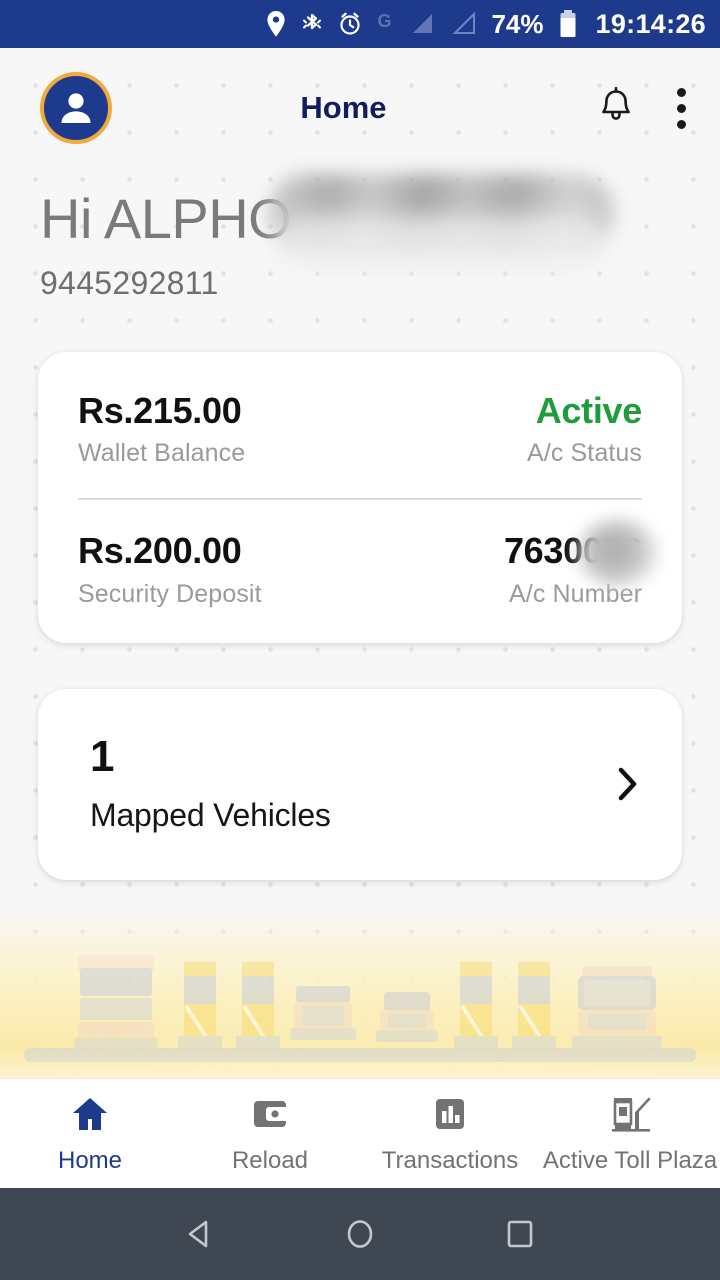 The width and height of the screenshot is (720, 1280). I want to click on card-divider, so click(360, 499).